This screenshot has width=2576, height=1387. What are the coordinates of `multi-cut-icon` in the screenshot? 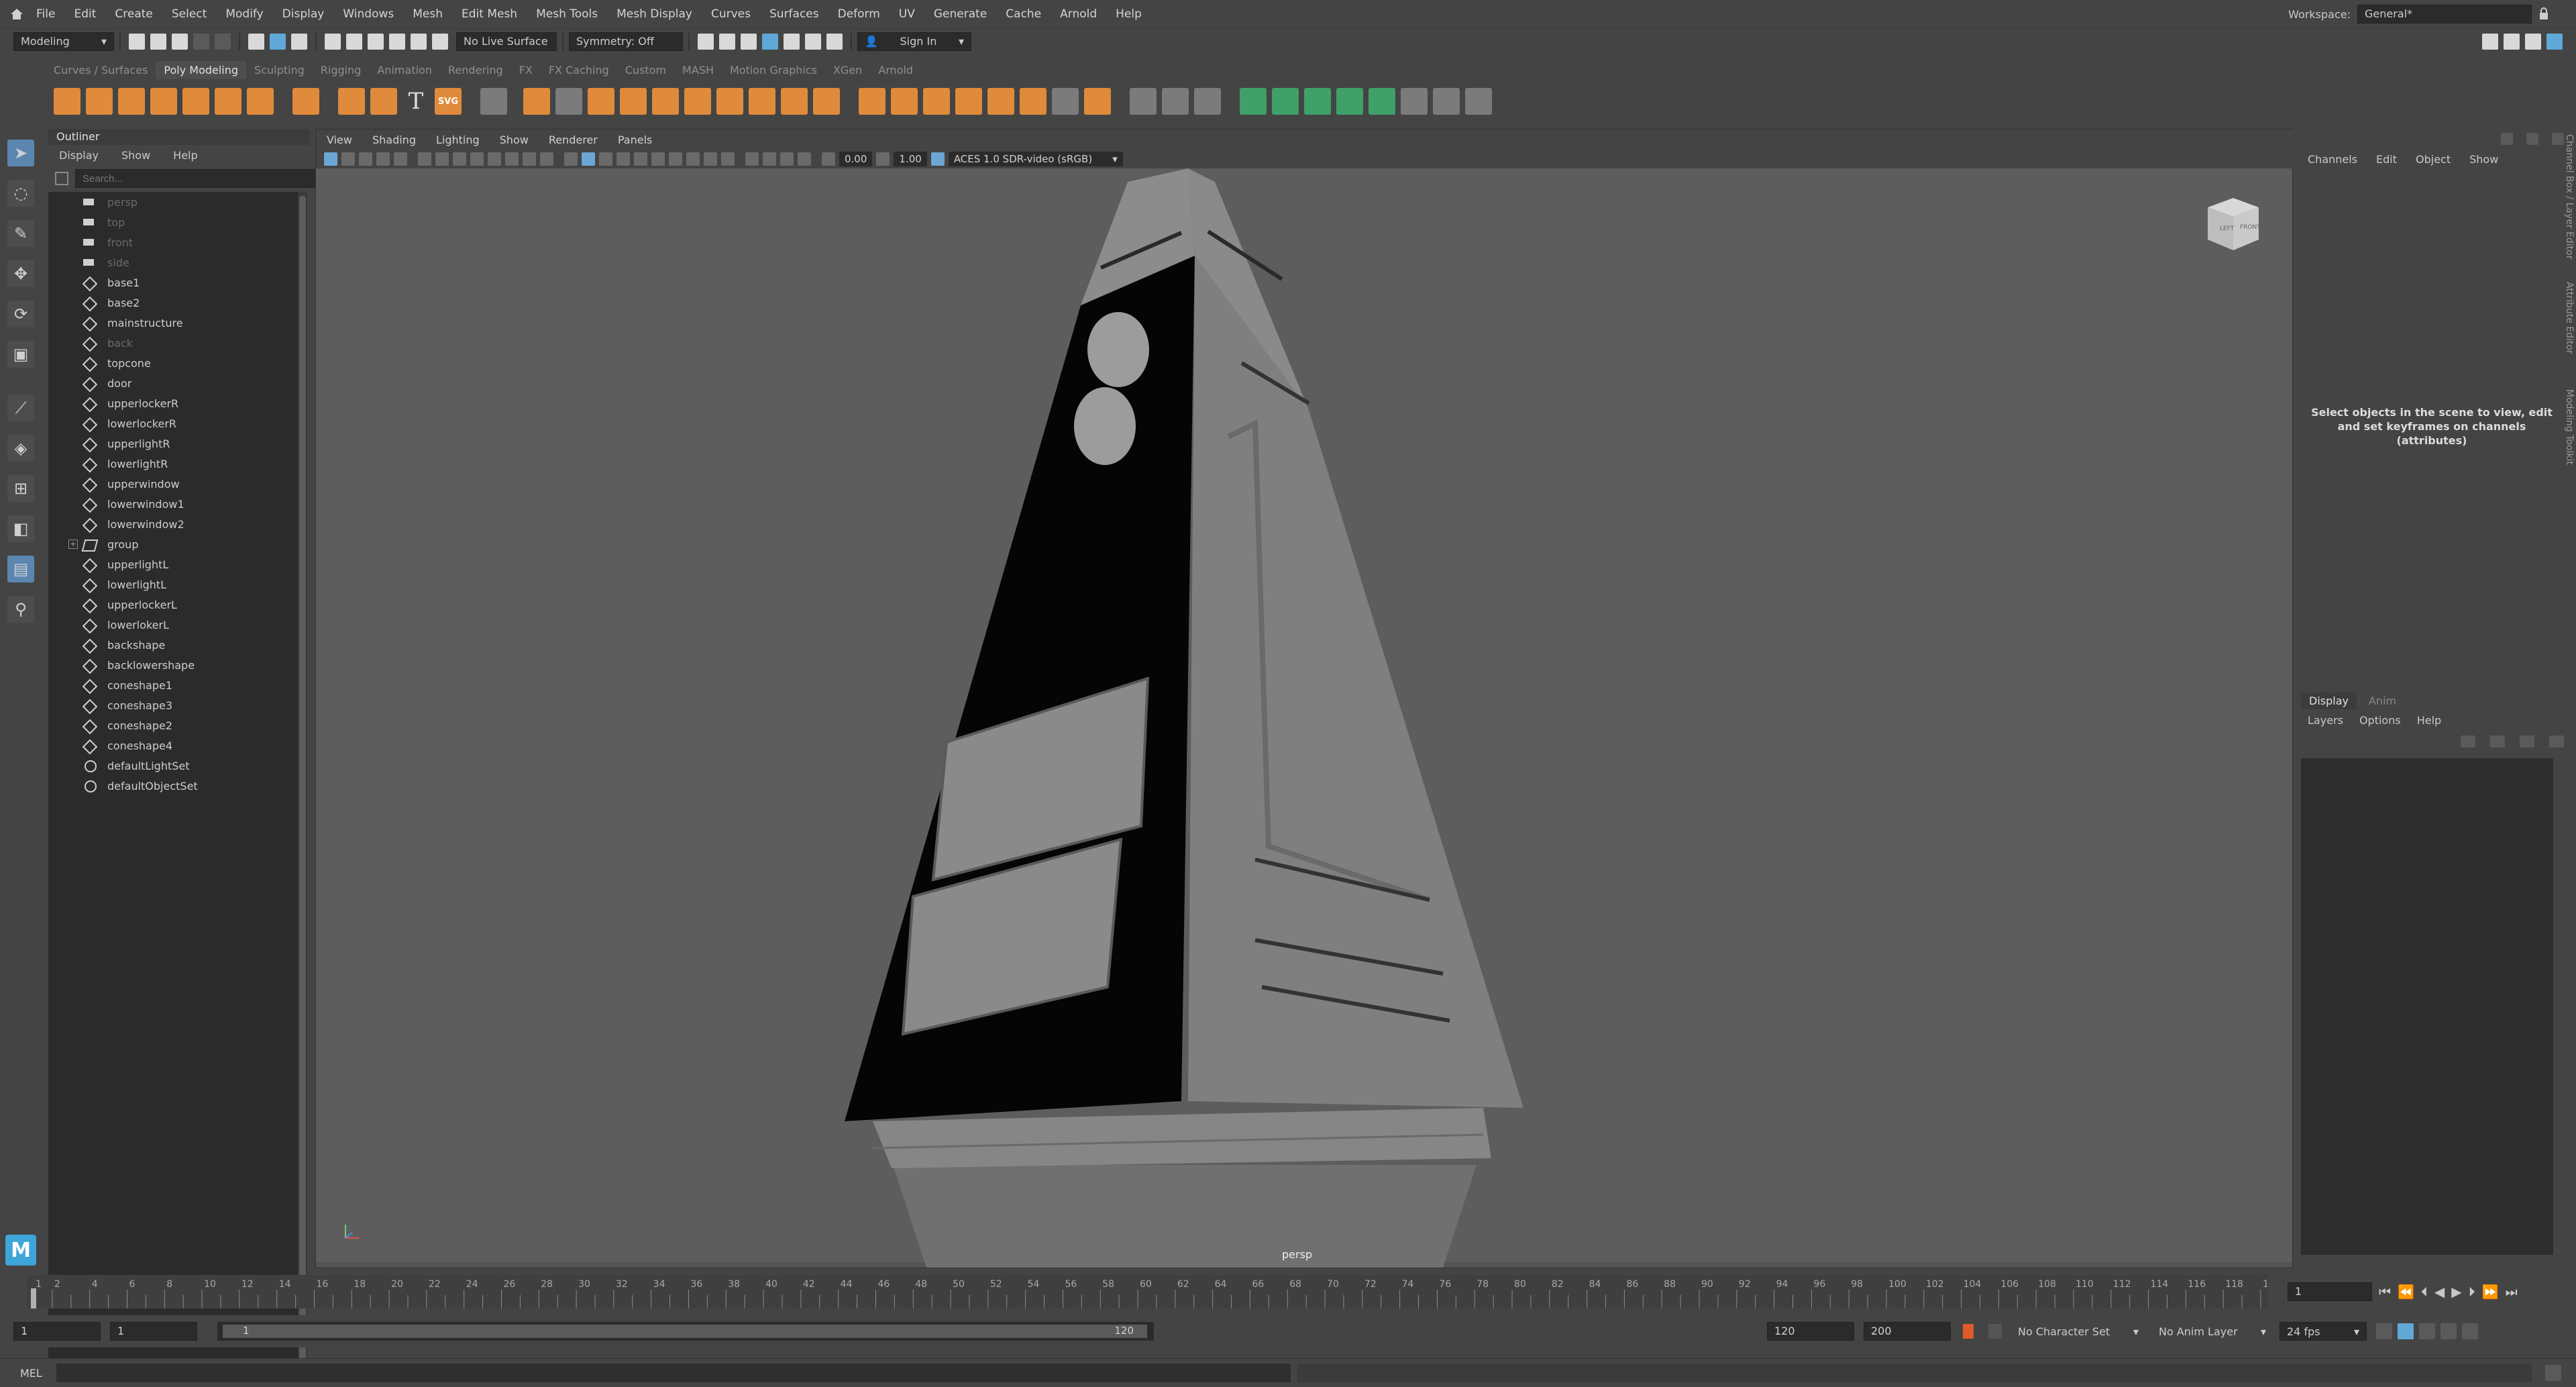 It's located at (872, 101).